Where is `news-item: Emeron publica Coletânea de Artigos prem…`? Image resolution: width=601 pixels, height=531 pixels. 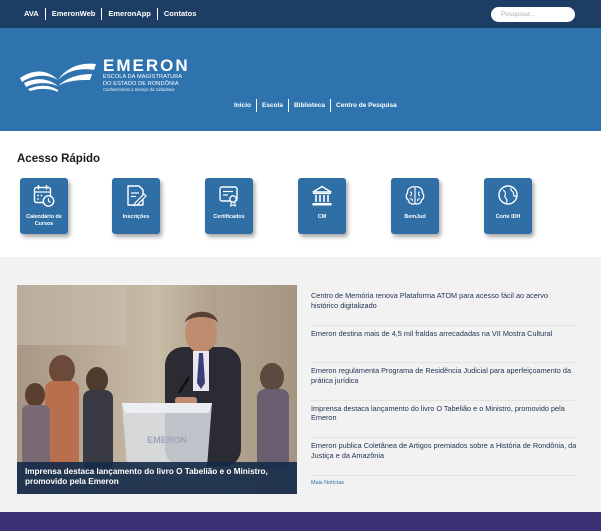
news-item: Emeron publica Coletânea de Artigos prem… is located at coordinates (444, 457).